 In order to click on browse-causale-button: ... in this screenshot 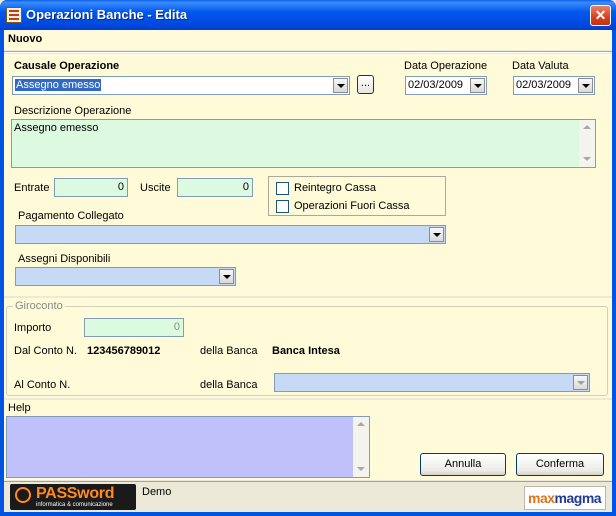, I will do `click(365, 84)`.